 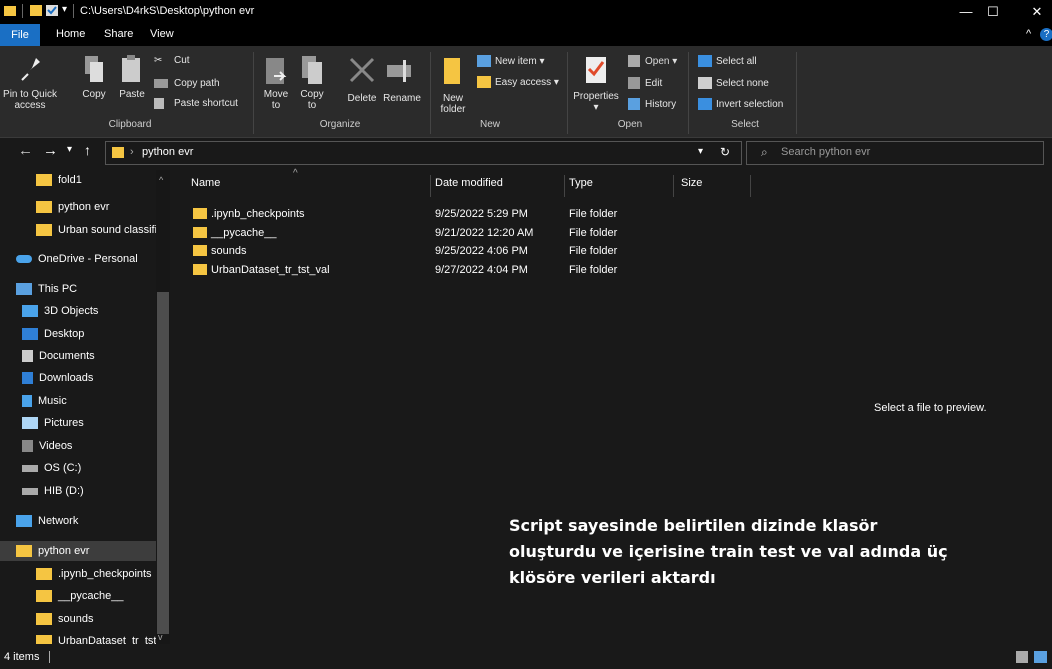 What do you see at coordinates (244, 233) in the screenshot?
I see `file-name: __pycache__` at bounding box center [244, 233].